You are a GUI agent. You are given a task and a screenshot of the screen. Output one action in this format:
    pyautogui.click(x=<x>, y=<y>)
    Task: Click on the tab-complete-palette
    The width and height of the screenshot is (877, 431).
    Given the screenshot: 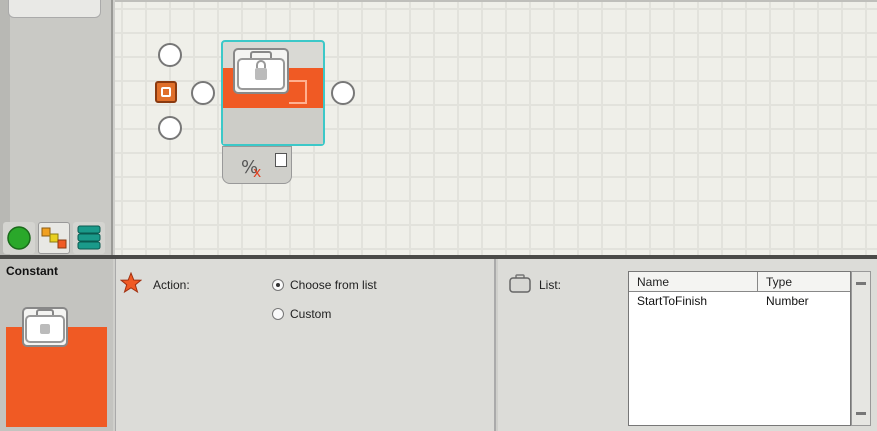 What is the action you would take?
    pyautogui.click(x=54, y=238)
    